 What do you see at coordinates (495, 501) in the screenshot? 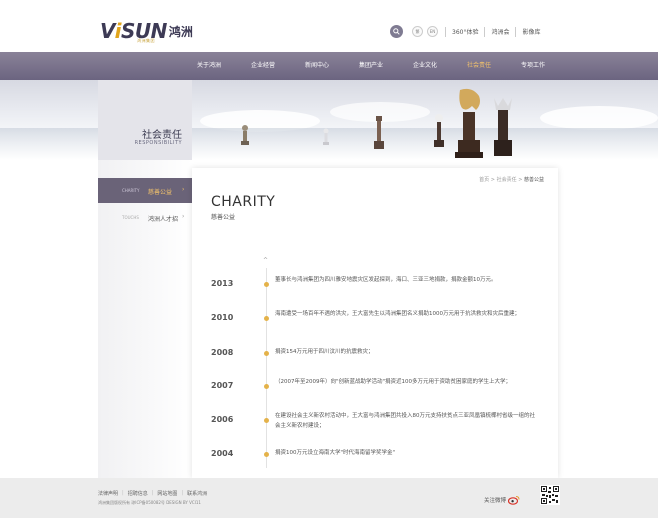
I see `weibo-label: 关注微博` at bounding box center [495, 501].